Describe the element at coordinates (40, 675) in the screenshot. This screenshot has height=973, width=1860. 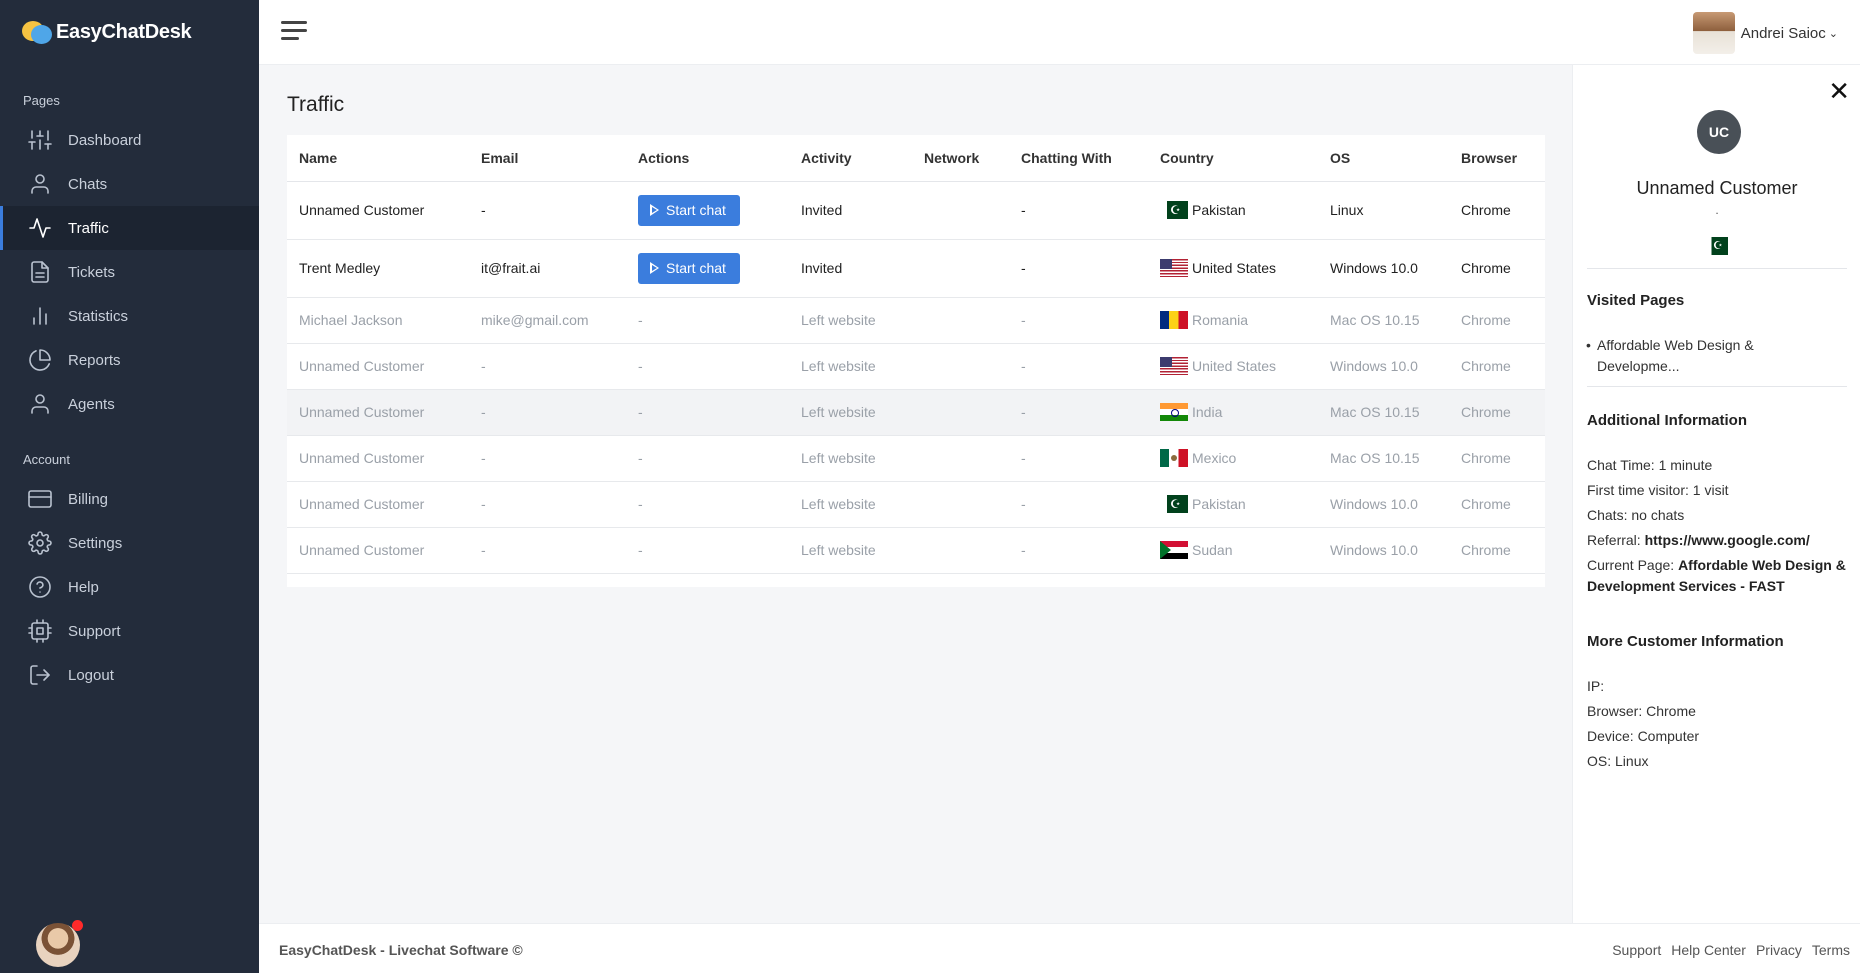
I see `logout-icon` at that location.